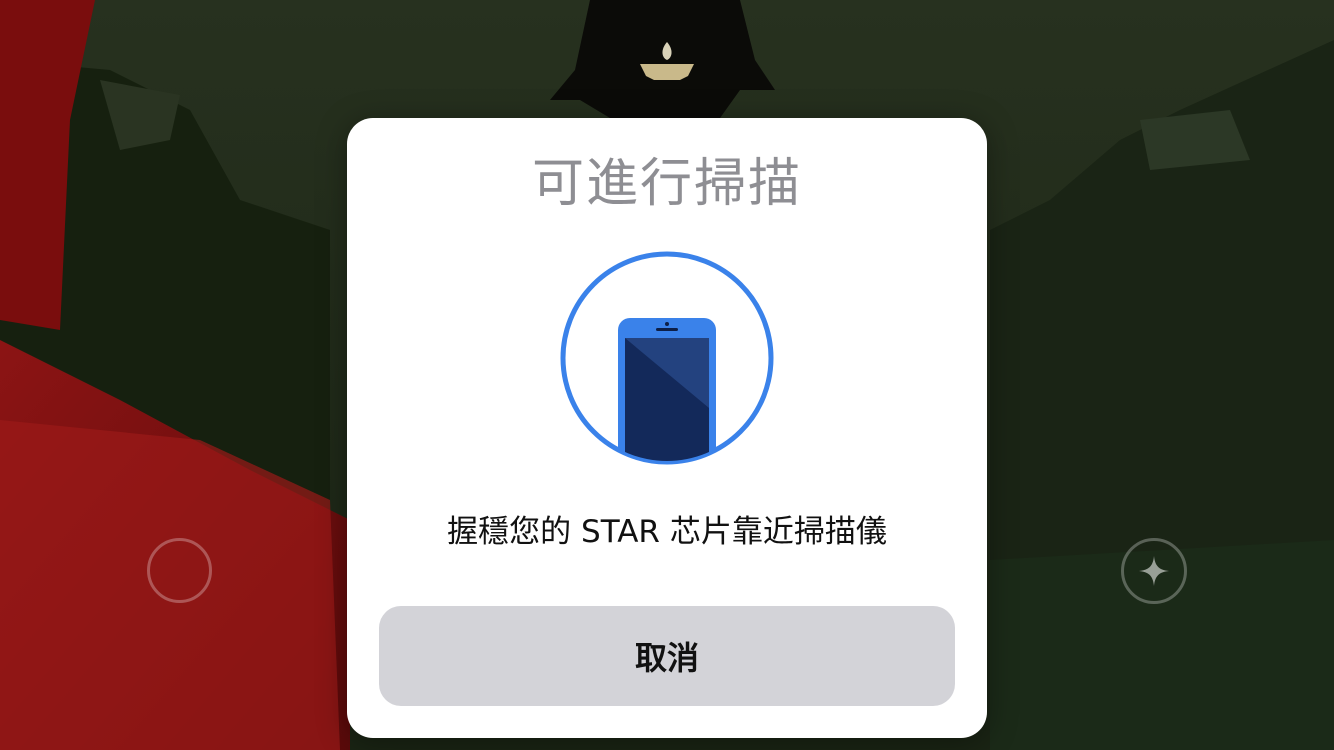  What do you see at coordinates (179, 570) in the screenshot?
I see `joystick-ring-icon` at bounding box center [179, 570].